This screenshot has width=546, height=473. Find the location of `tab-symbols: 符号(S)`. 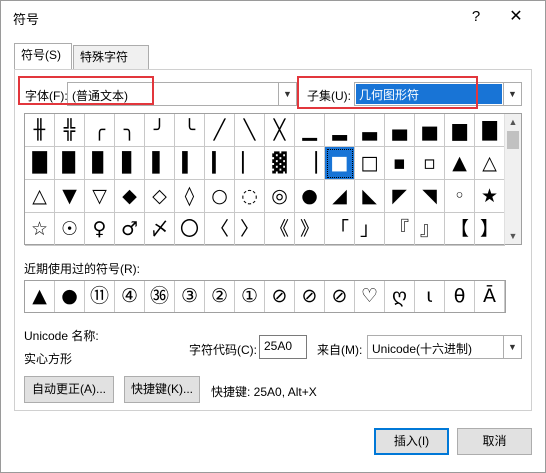

tab-symbols: 符号(S) is located at coordinates (43, 56).